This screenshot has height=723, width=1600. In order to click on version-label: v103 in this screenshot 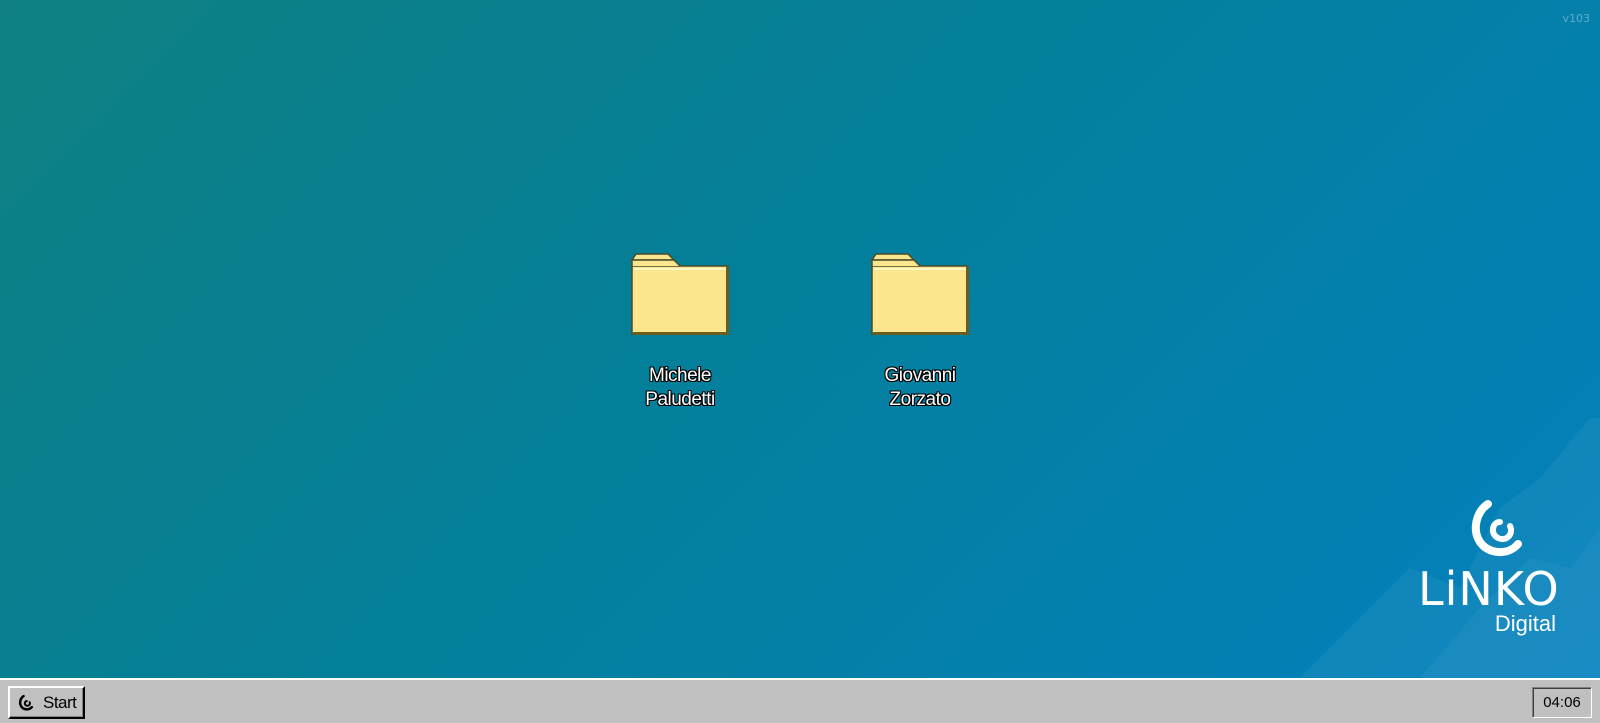, I will do `click(1576, 18)`.